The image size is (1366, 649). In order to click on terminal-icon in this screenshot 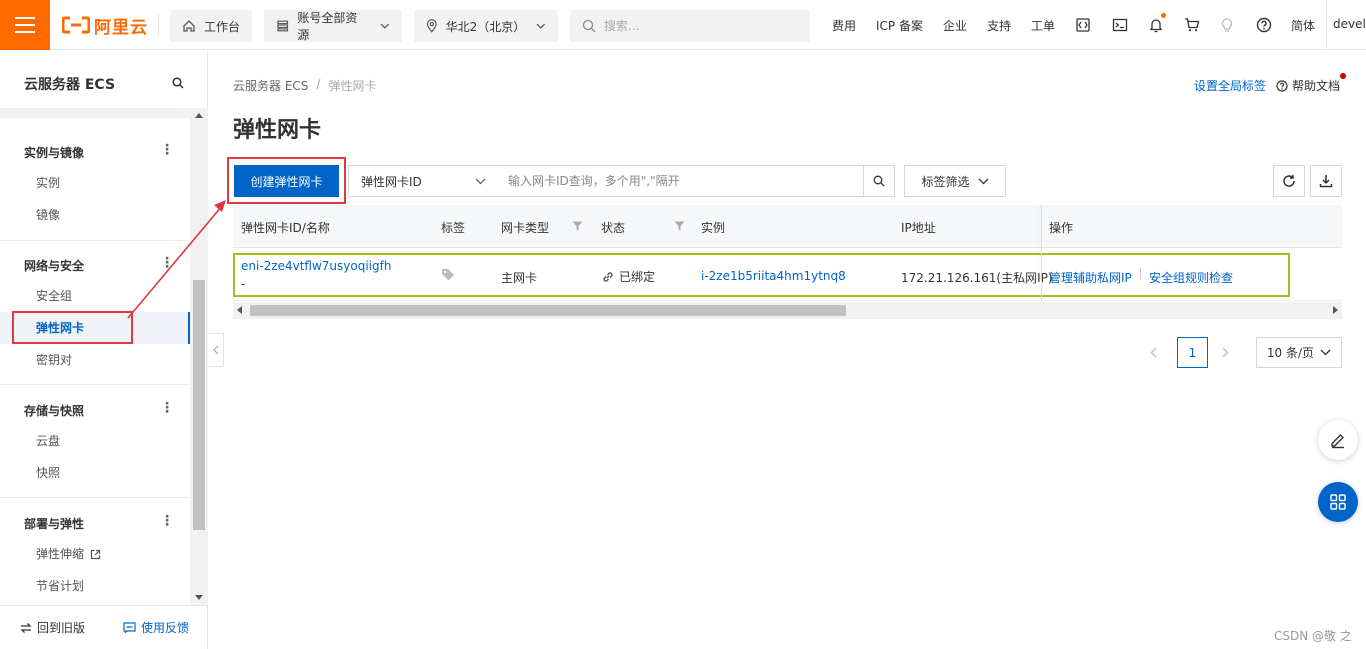, I will do `click(1120, 25)`.